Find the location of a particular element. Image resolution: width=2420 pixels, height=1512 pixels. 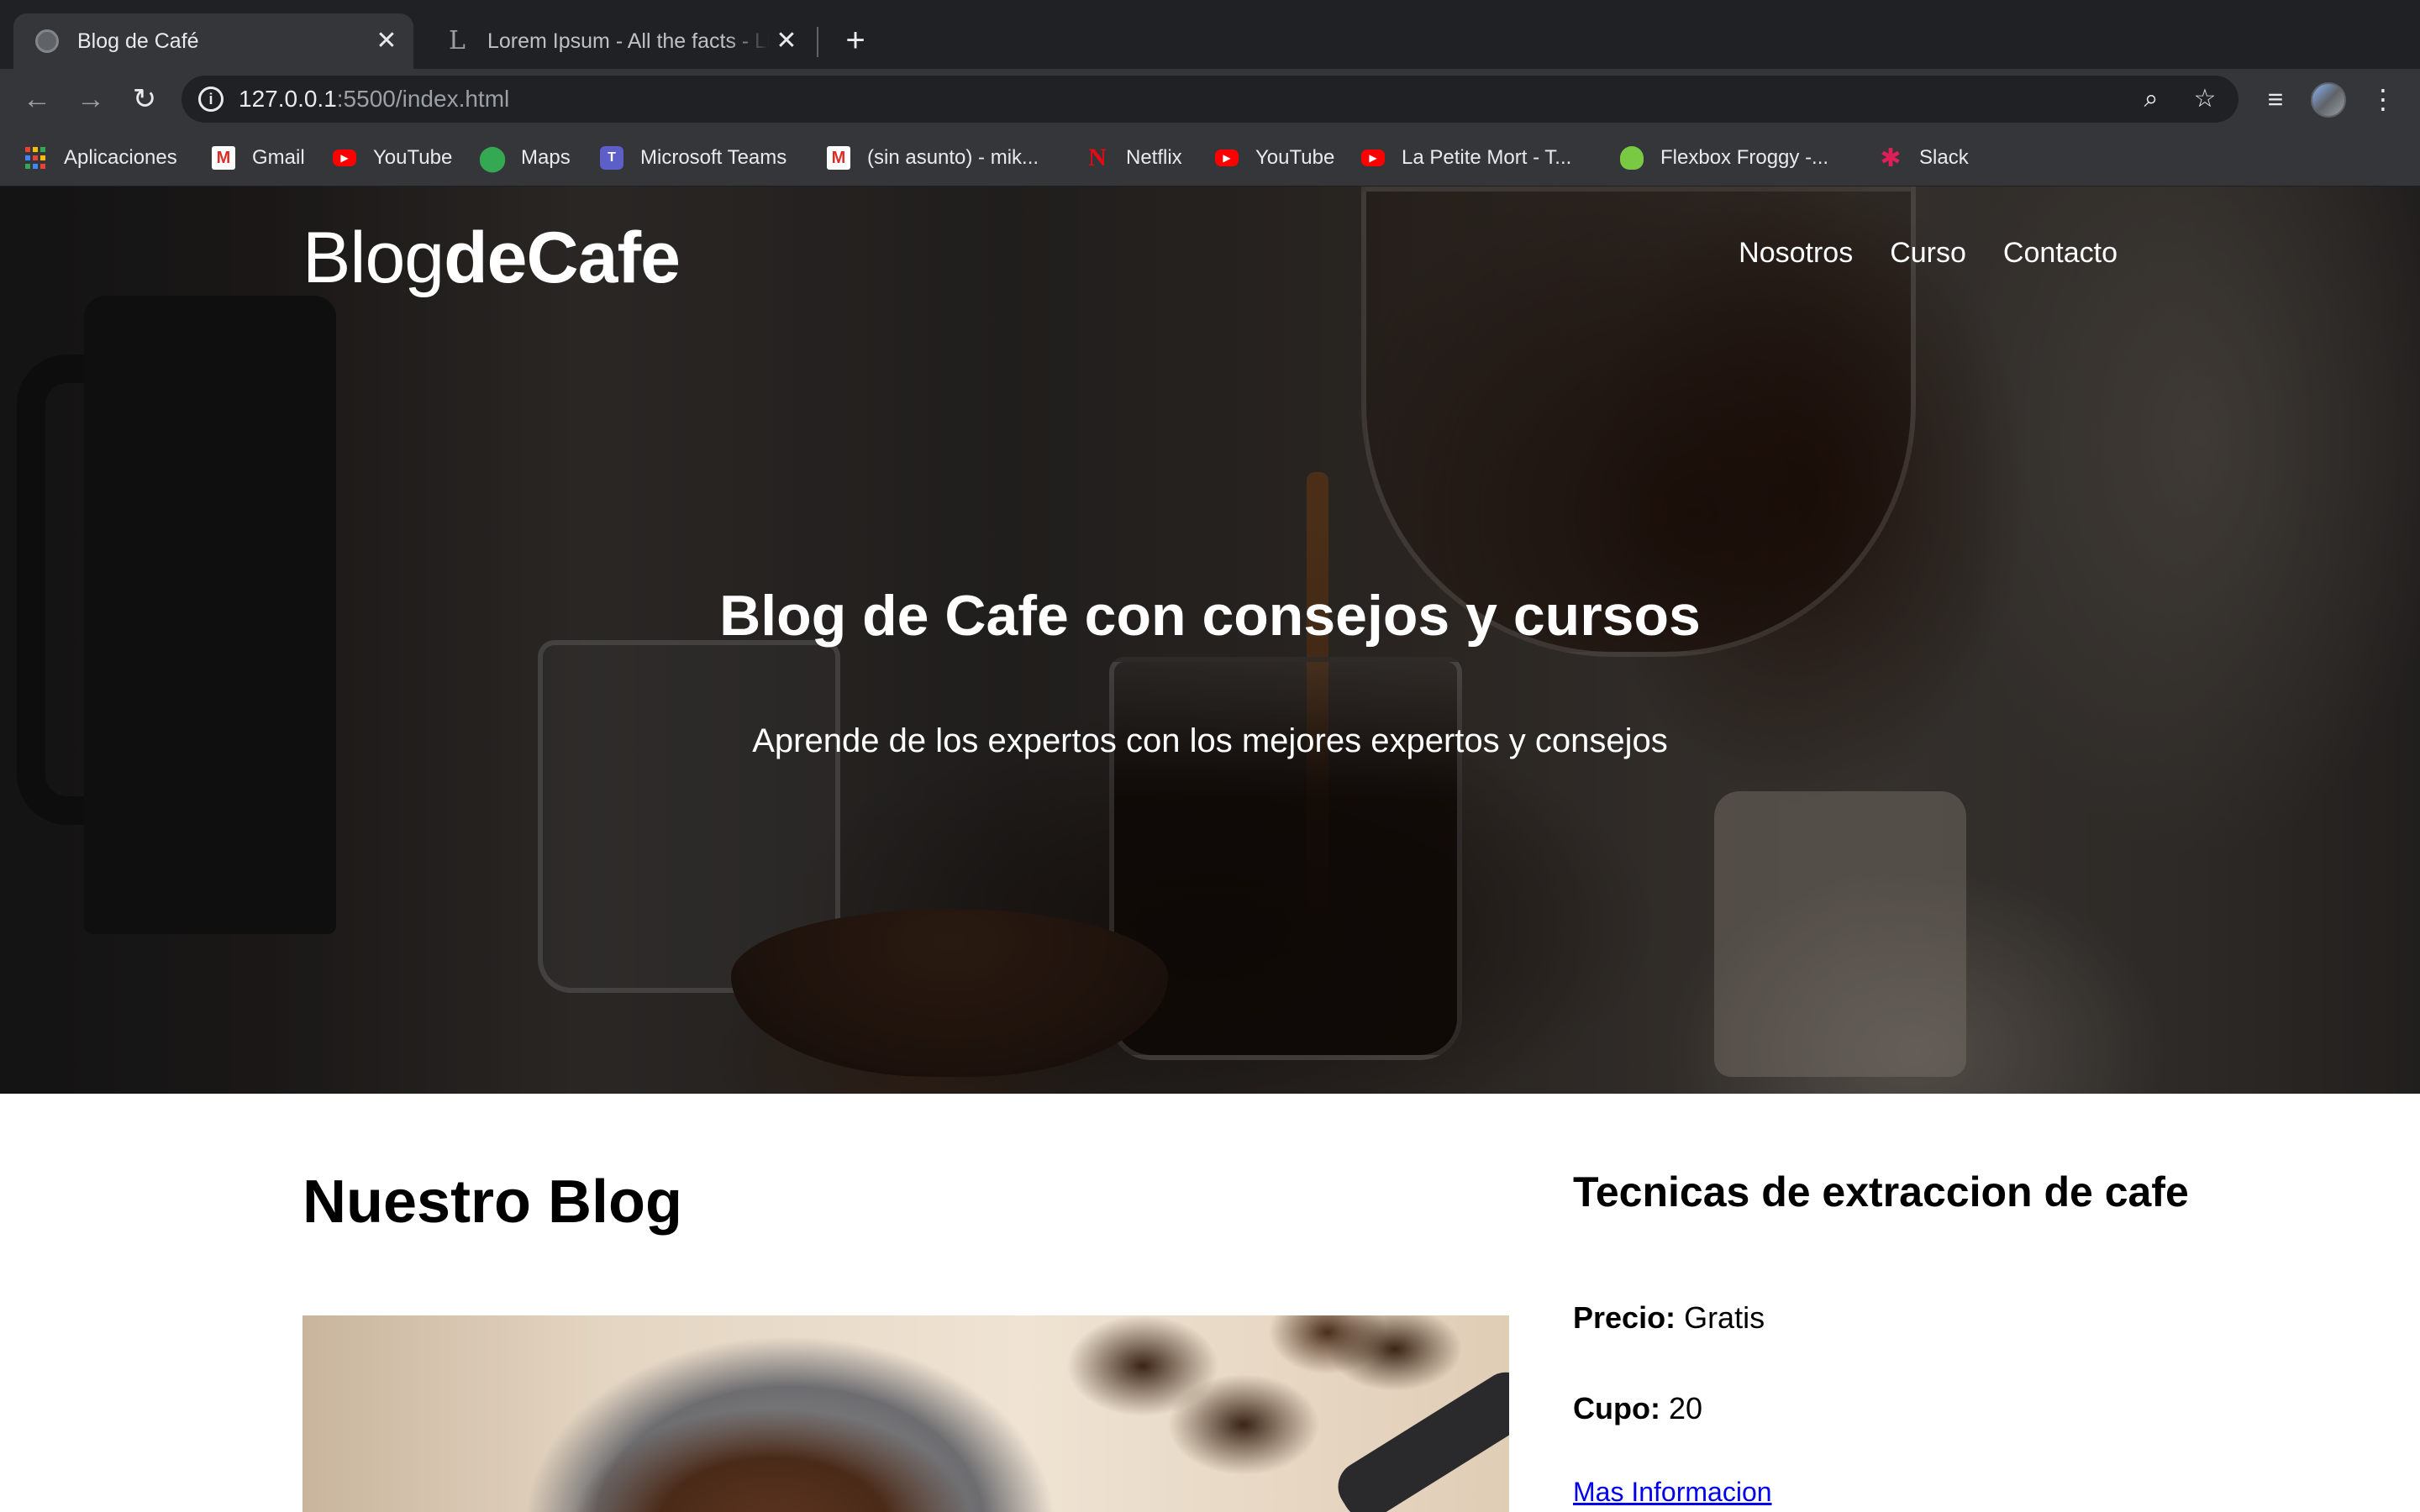

profile-avatar is located at coordinates (2329, 100).